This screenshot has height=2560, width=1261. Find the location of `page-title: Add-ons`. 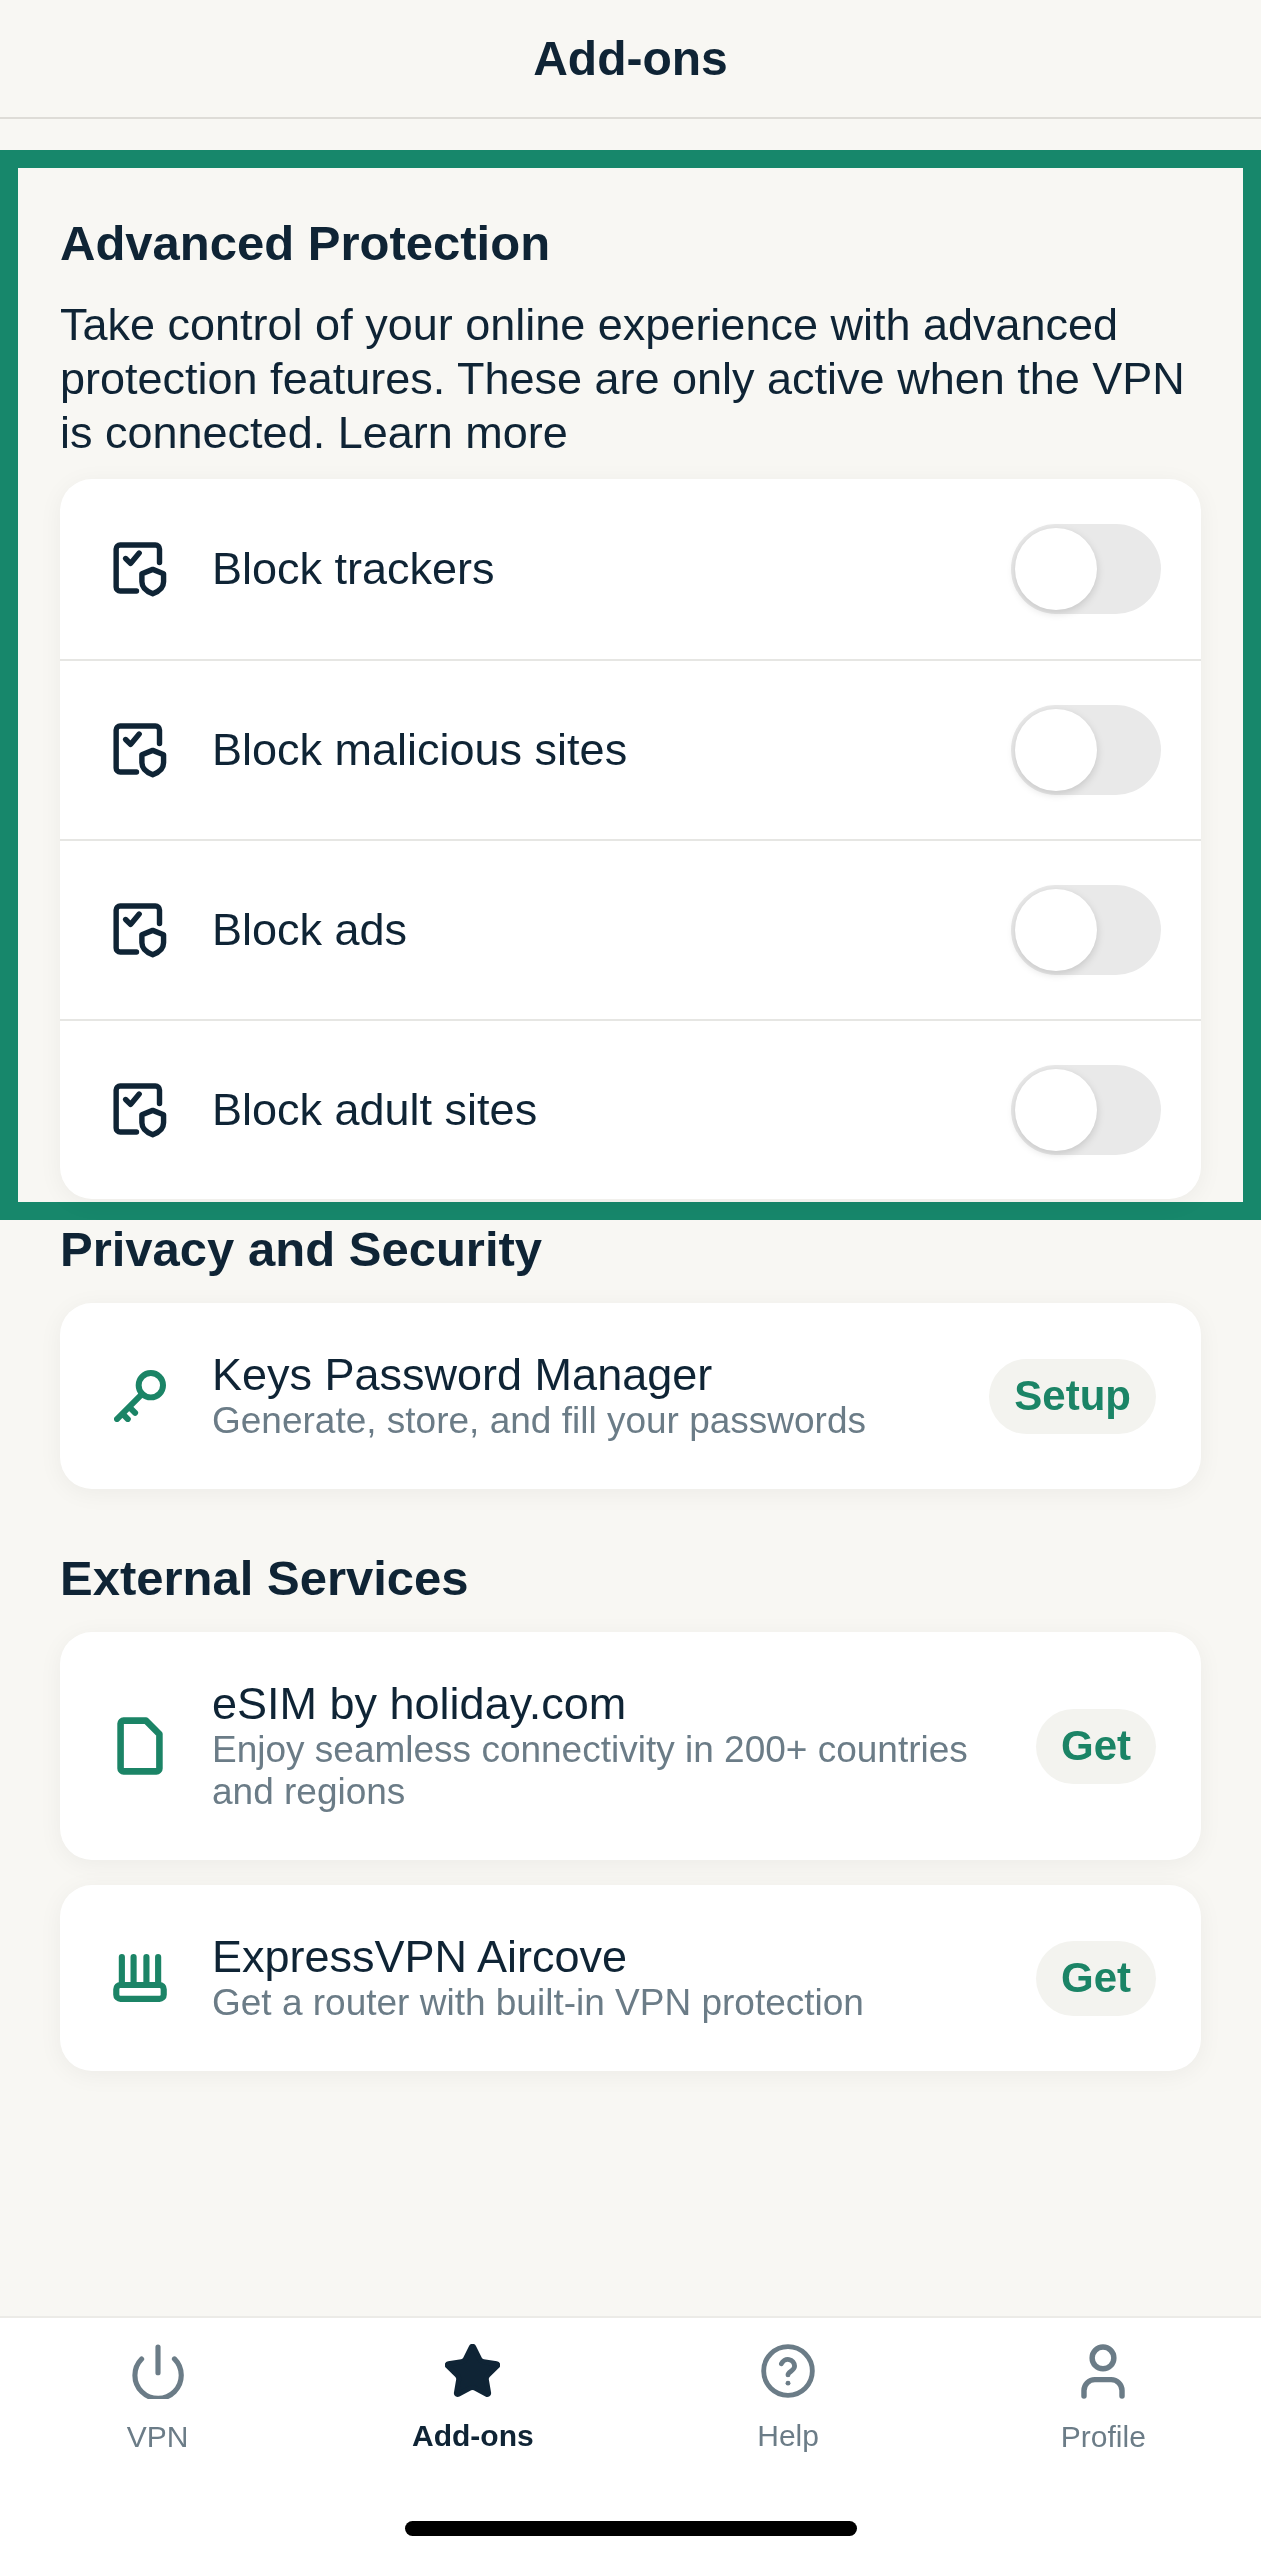

page-title: Add-ons is located at coordinates (630, 58).